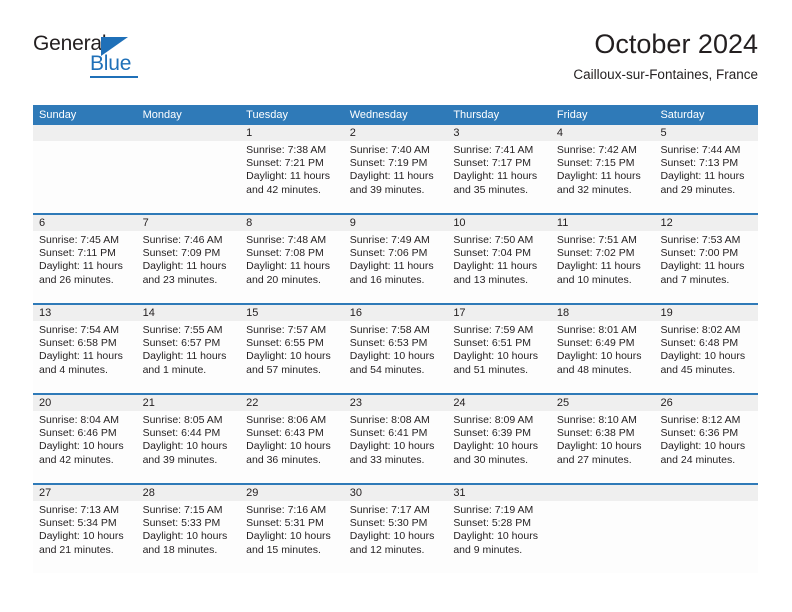 The height and width of the screenshot is (612, 792). I want to click on day-number: 31, so click(499, 493).